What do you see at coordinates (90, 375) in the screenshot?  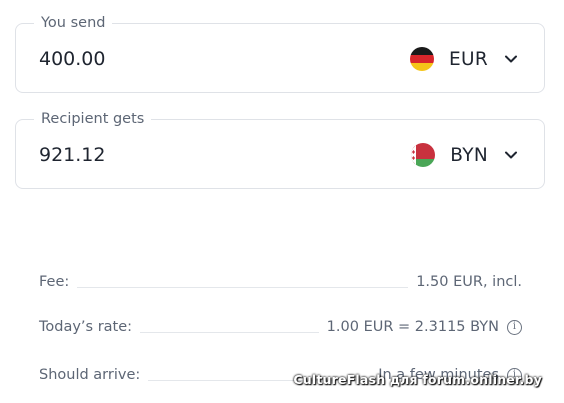 I see `arrival-label: Should arrive:` at bounding box center [90, 375].